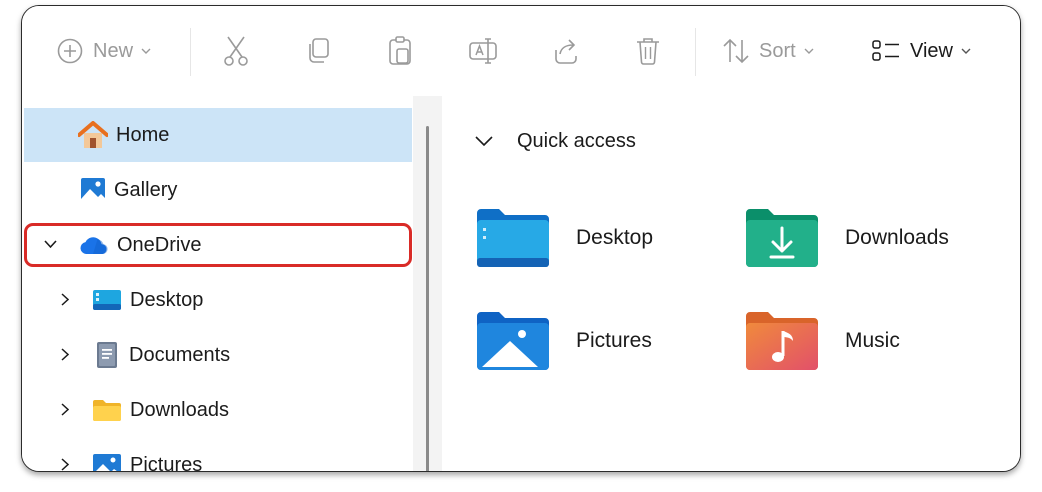 The image size is (1042, 492). I want to click on delete-button, so click(648, 51).